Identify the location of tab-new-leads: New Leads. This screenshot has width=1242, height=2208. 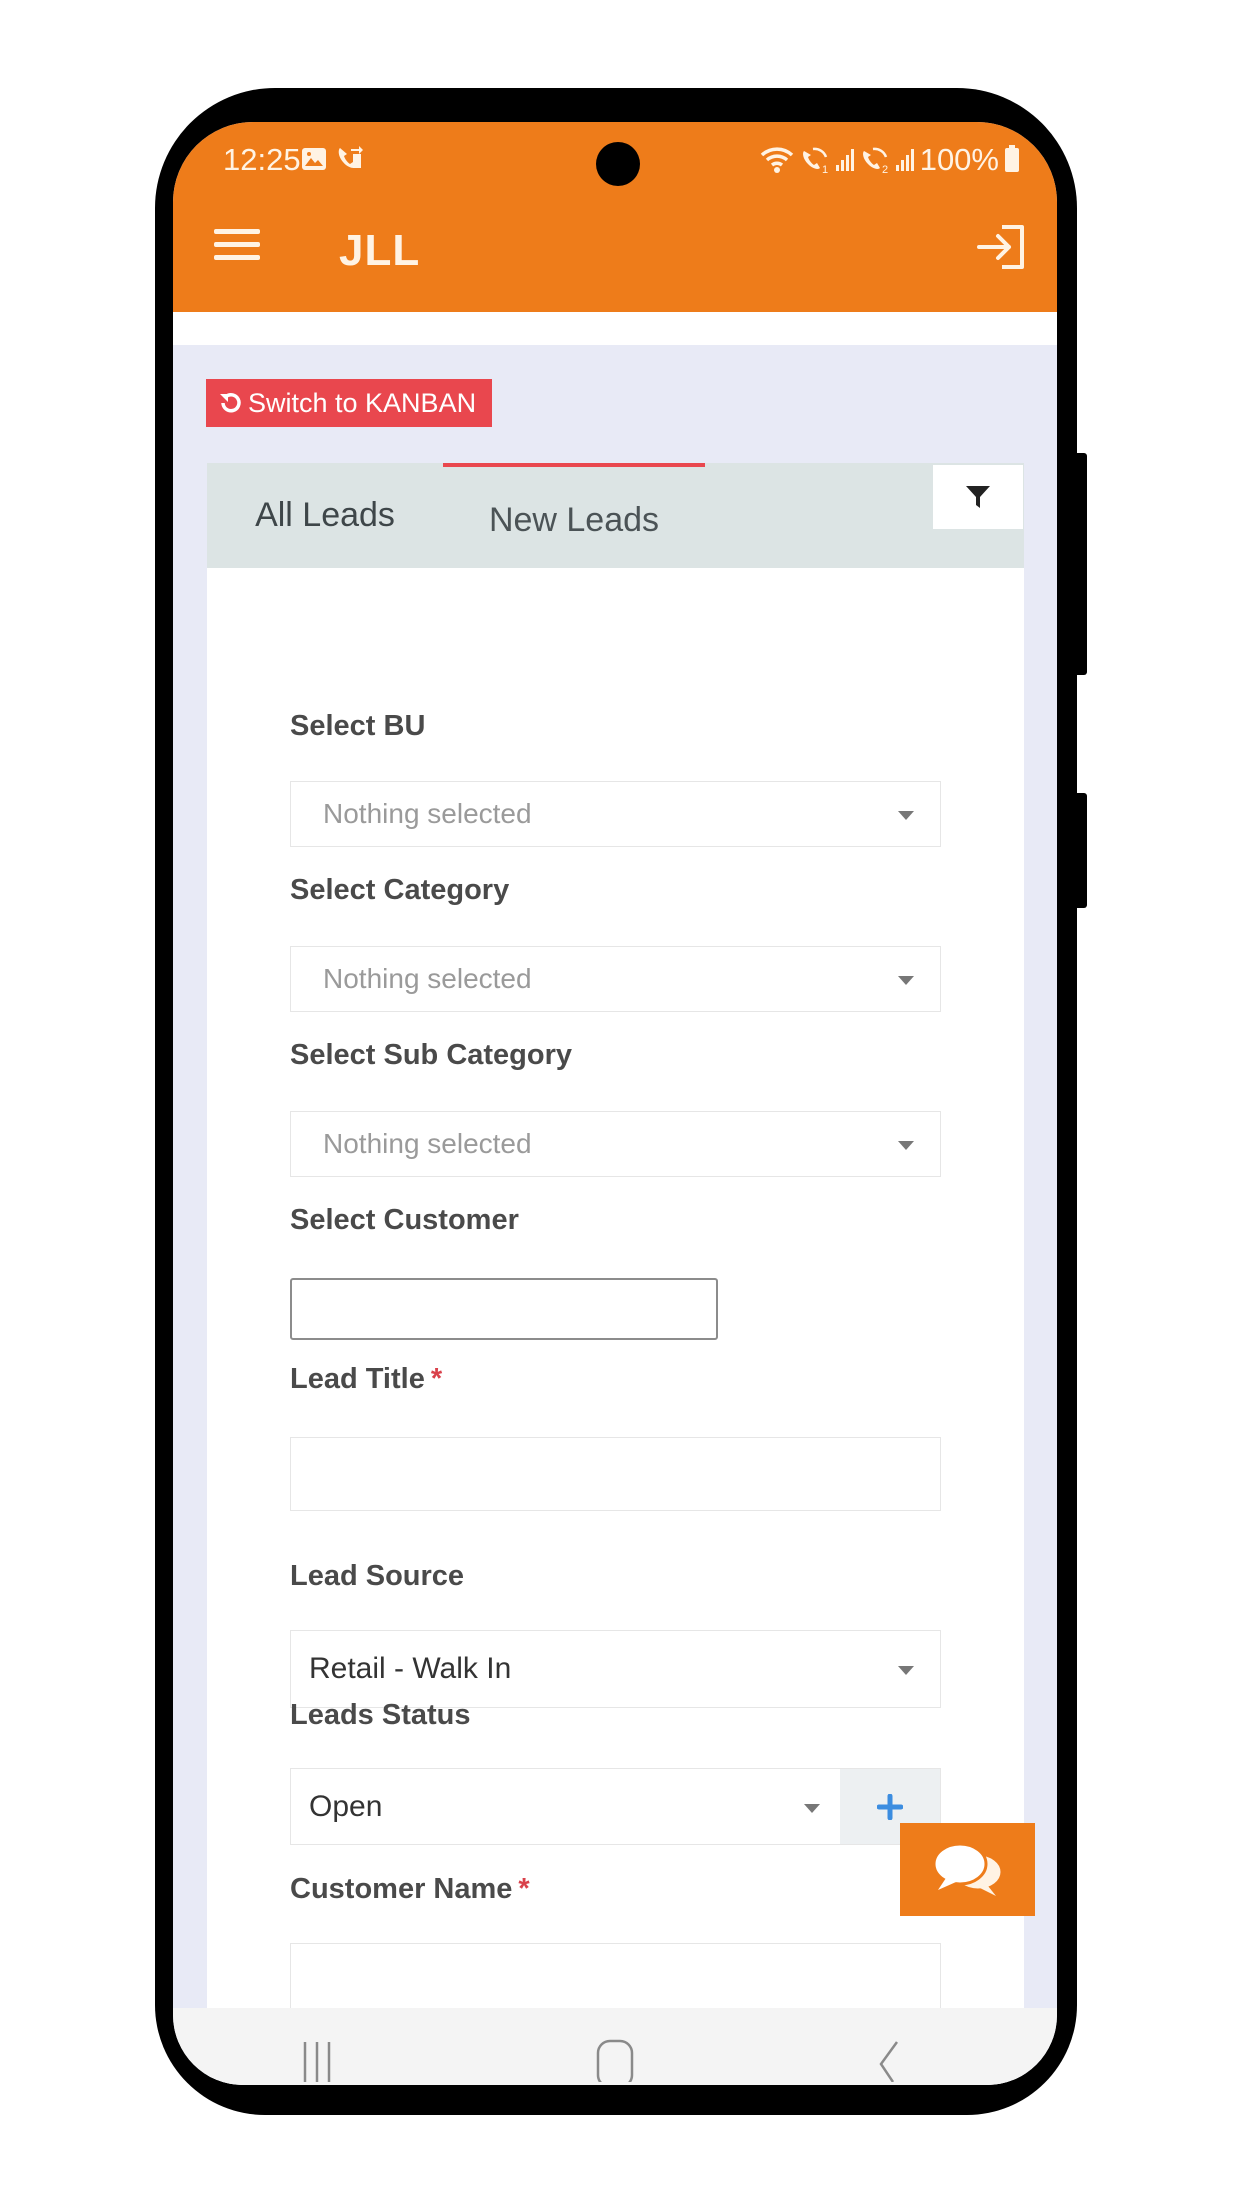
(574, 515).